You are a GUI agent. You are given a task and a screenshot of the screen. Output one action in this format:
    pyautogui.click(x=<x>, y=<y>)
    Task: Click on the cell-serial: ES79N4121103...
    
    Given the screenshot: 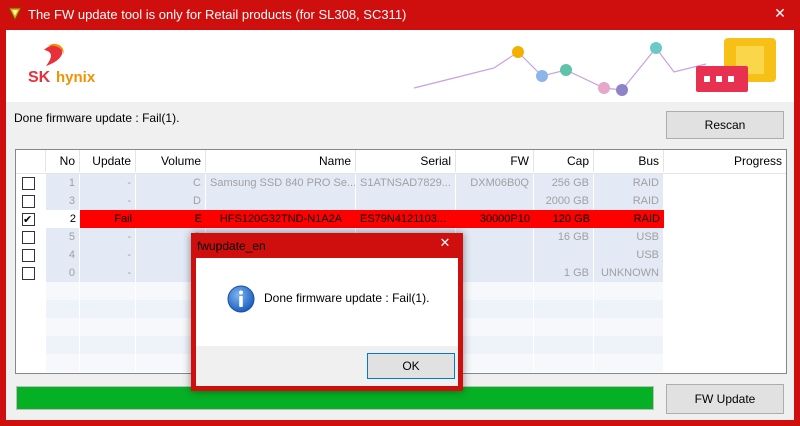 What is the action you would take?
    pyautogui.click(x=406, y=219)
    